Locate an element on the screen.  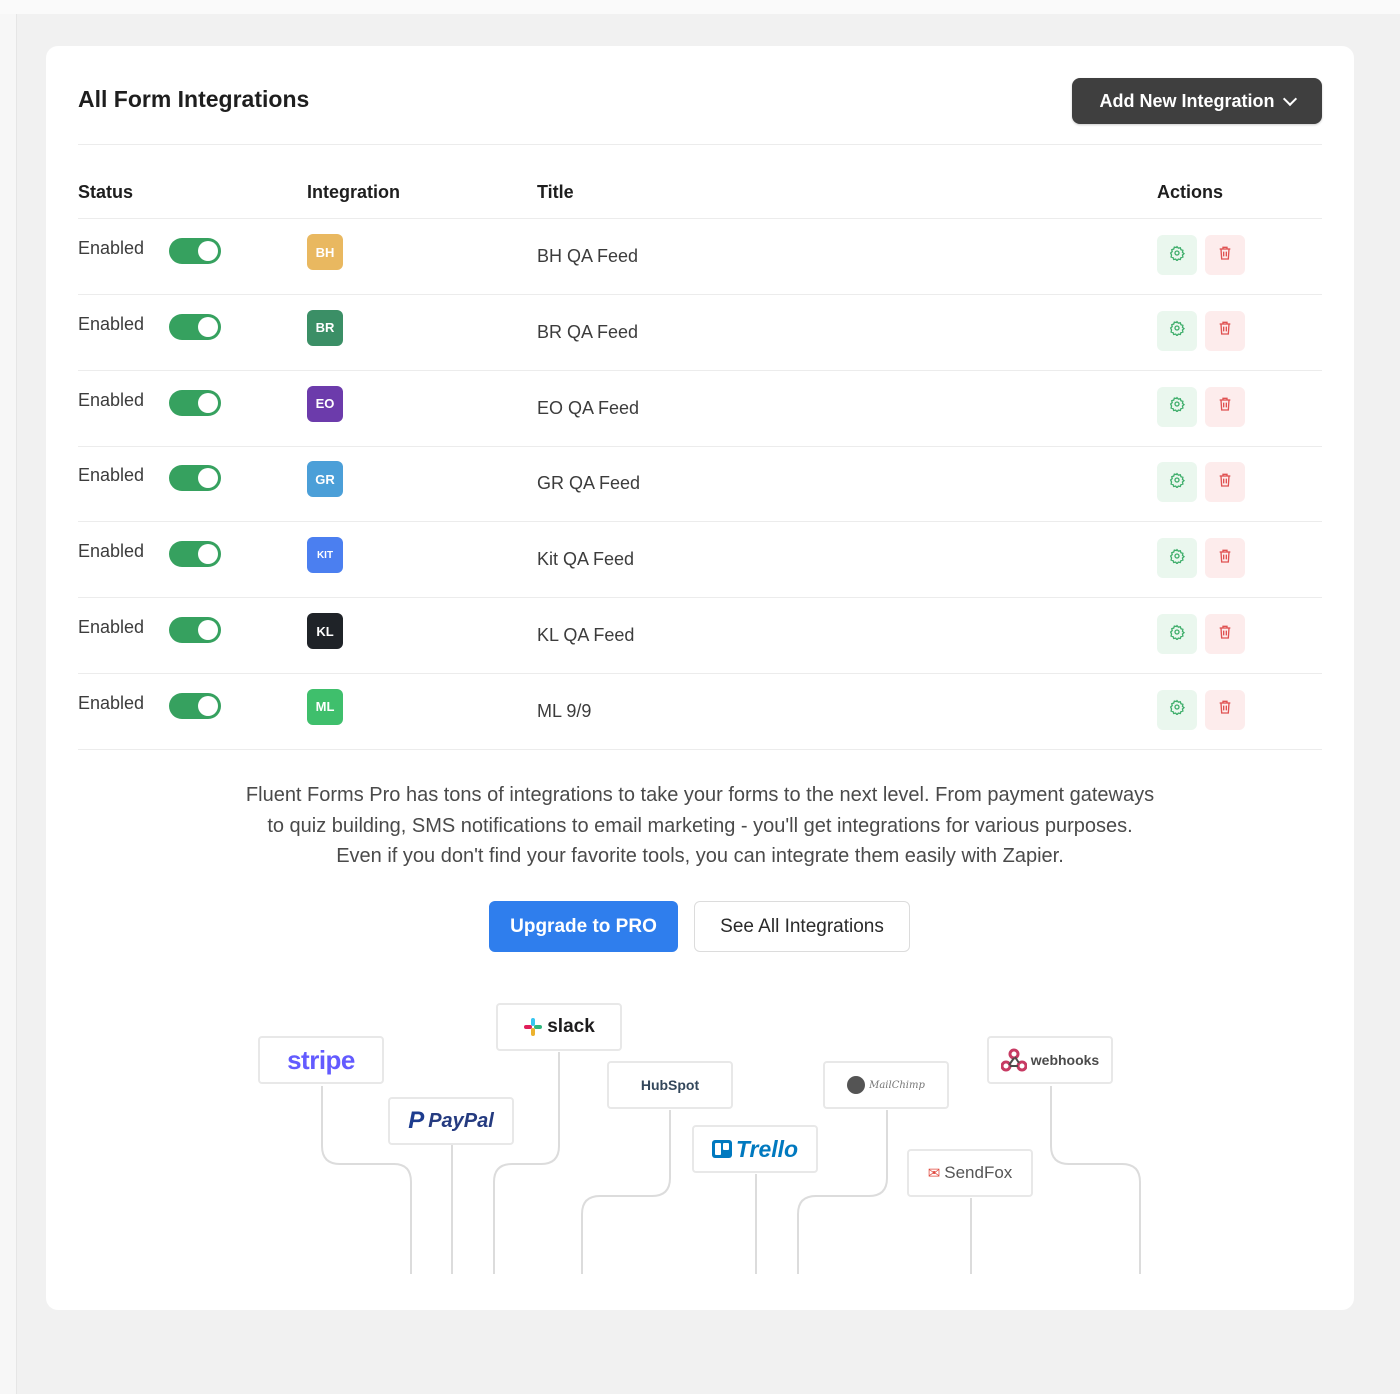
integration-badge: ML is located at coordinates (325, 706).